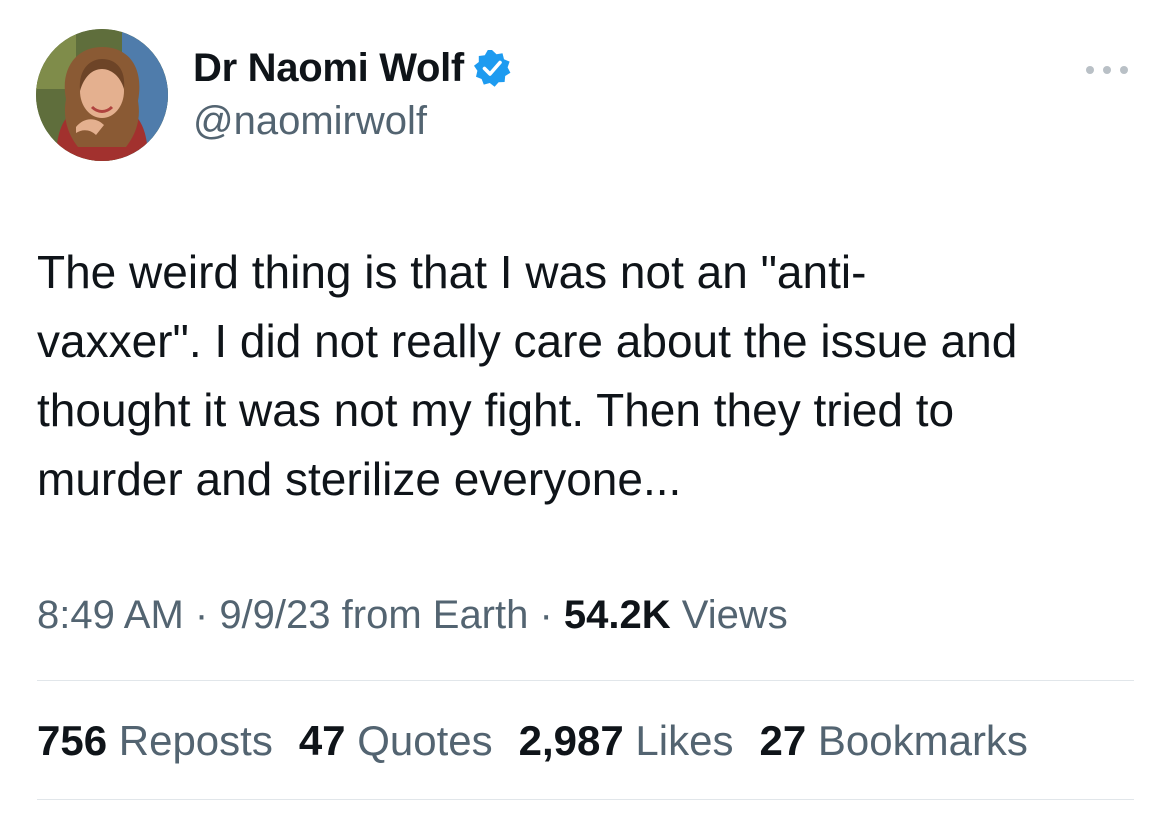  Describe the element at coordinates (274, 615) in the screenshot. I see `tweet-date: 9/9/23` at that location.